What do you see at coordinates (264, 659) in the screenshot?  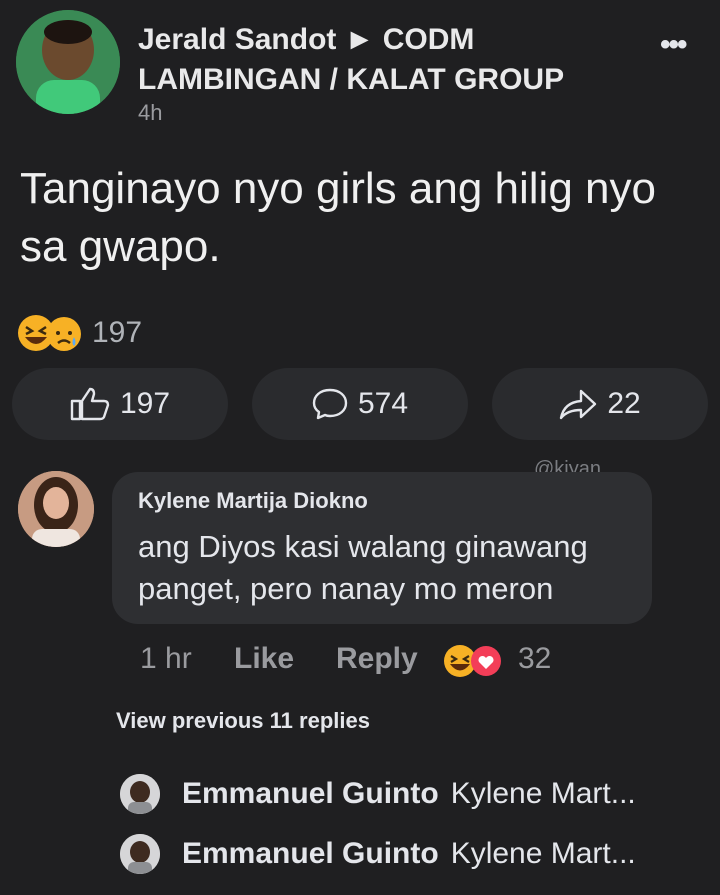 I see `comment-like-button: Like` at bounding box center [264, 659].